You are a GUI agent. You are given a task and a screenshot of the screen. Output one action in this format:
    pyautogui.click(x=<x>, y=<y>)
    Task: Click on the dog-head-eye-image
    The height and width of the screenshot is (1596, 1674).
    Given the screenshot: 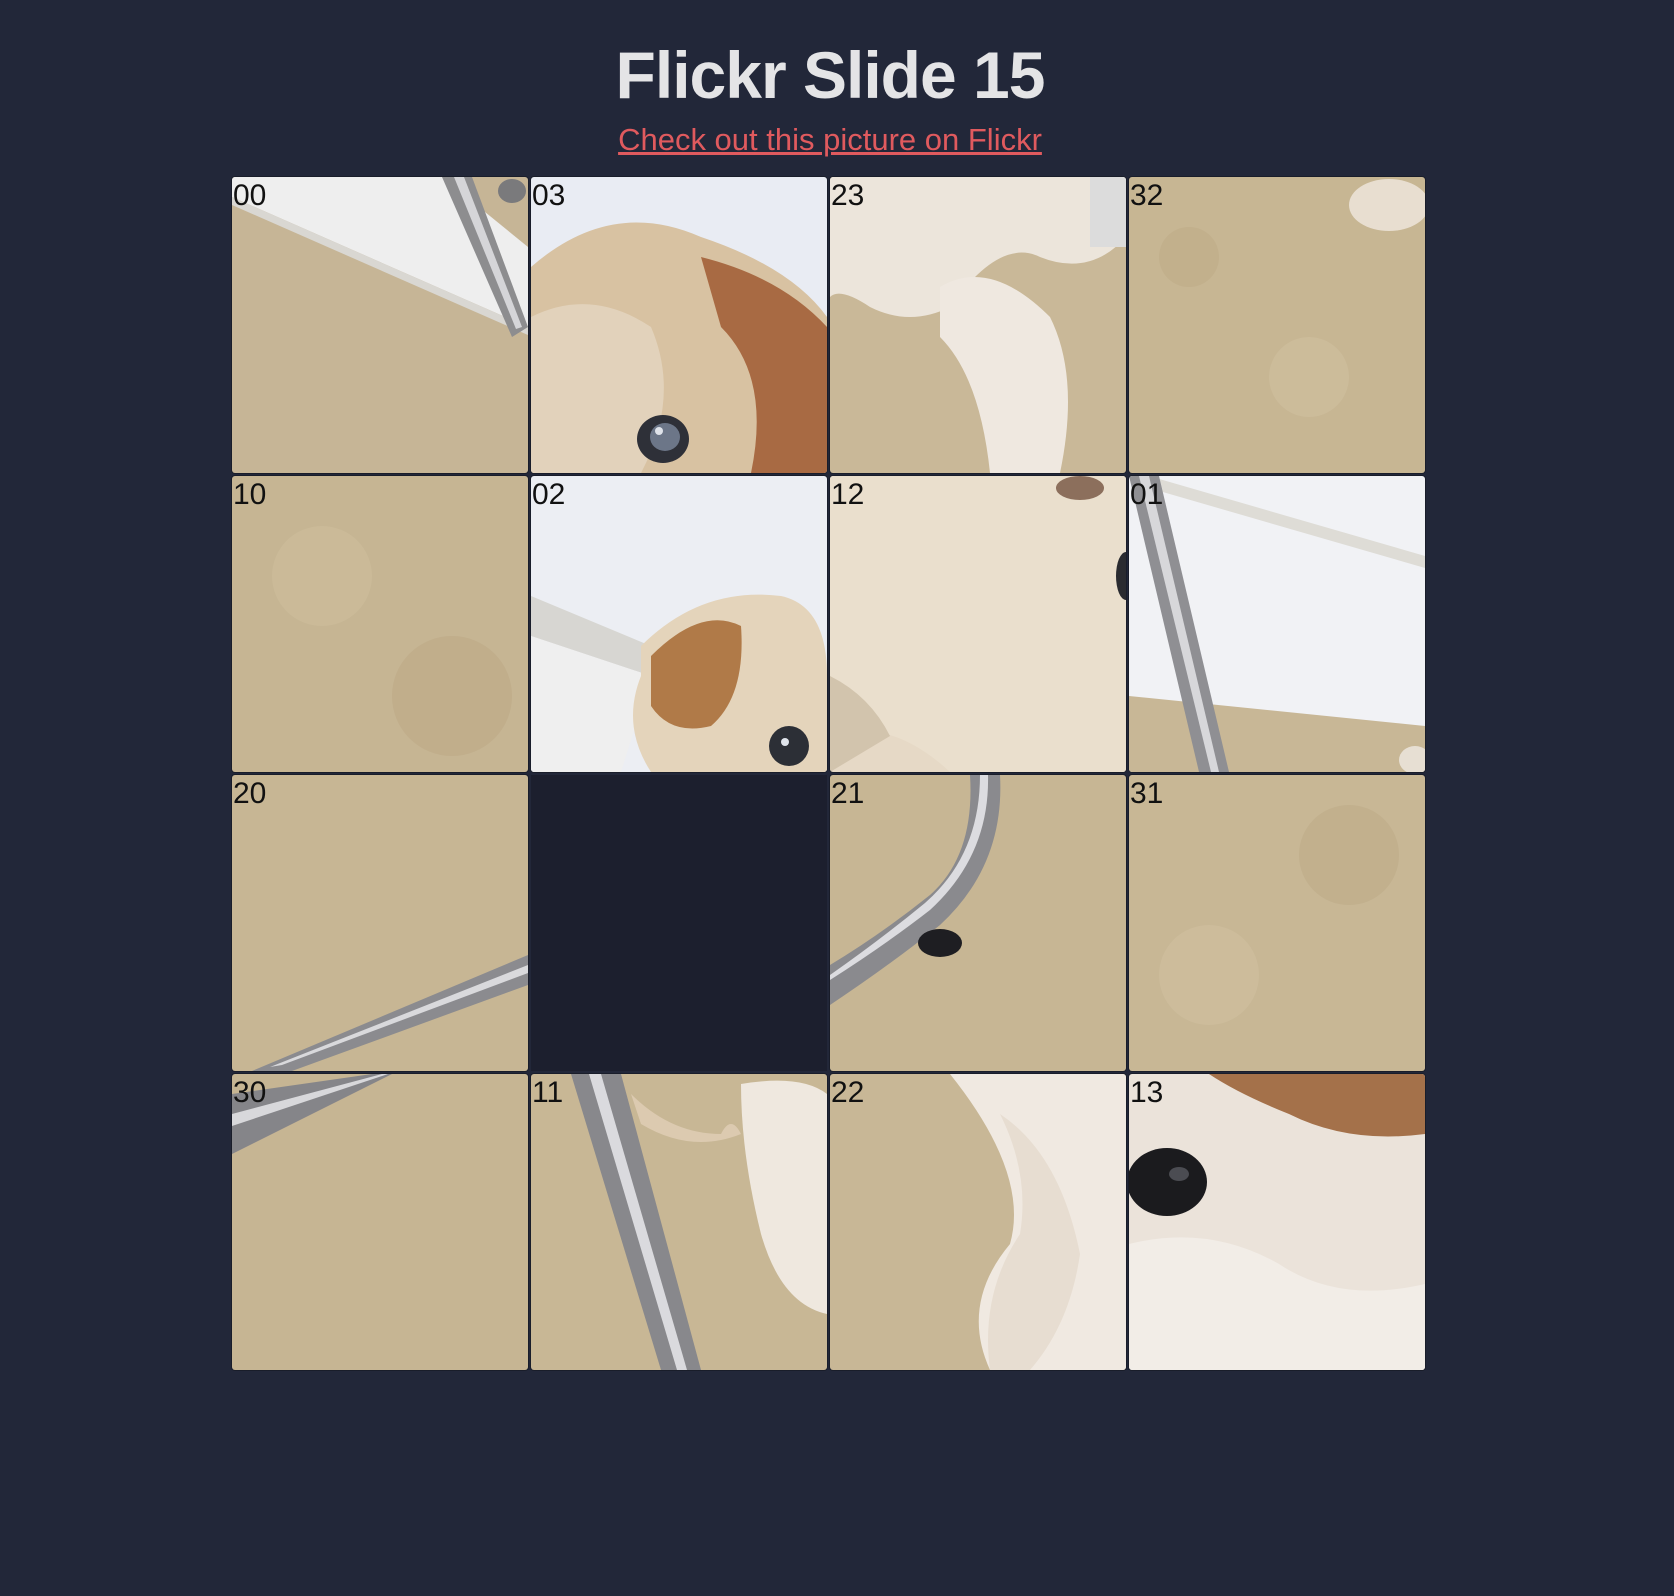 What is the action you would take?
    pyautogui.click(x=679, y=325)
    